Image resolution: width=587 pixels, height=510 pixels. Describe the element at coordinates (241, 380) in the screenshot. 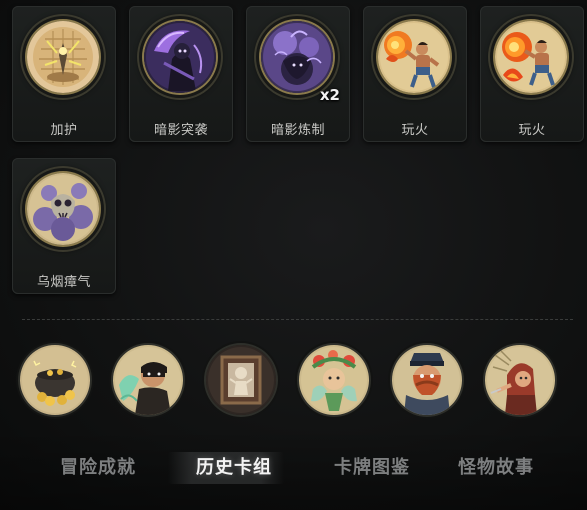

I see `framed-portrait-icon` at that location.